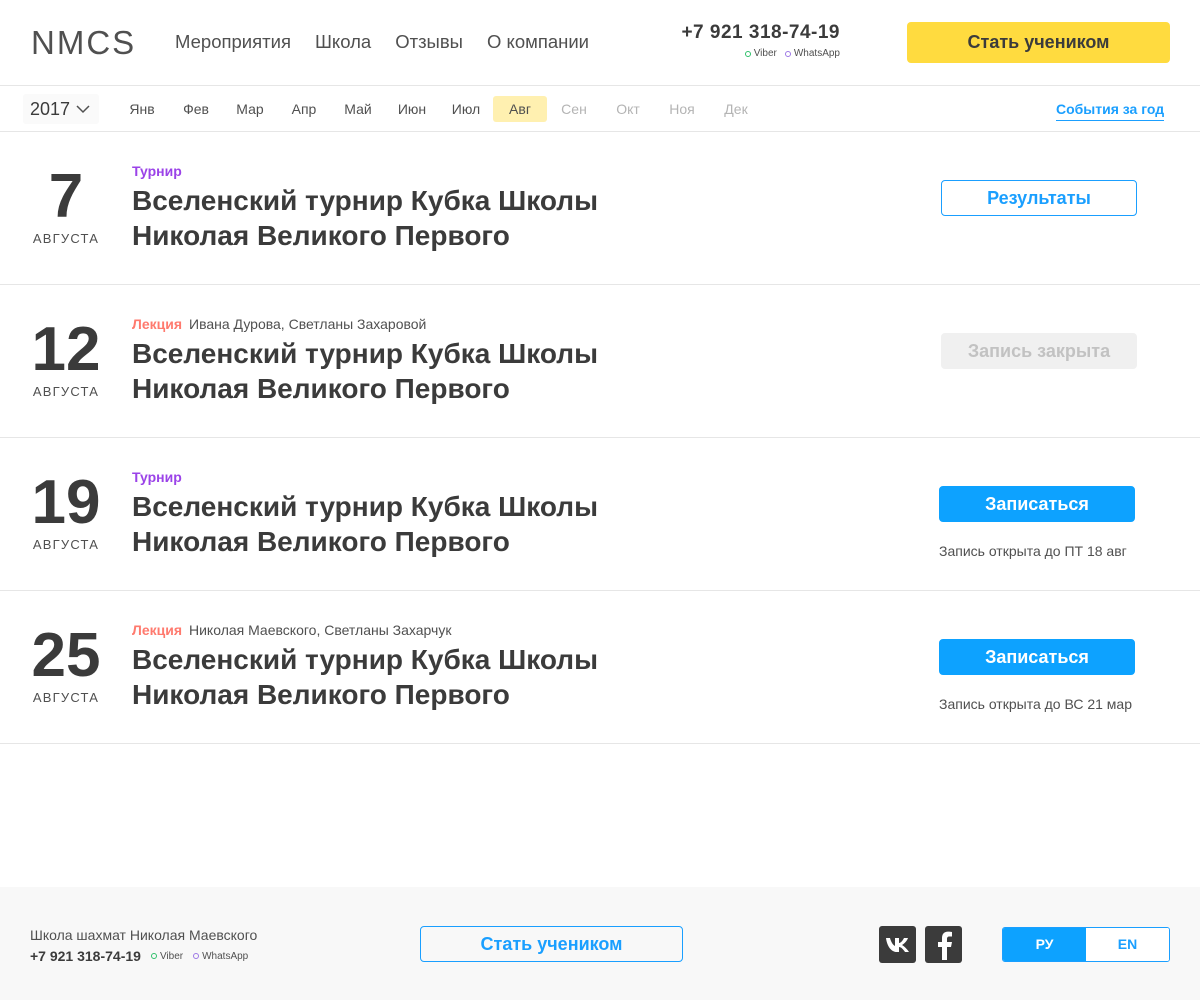 The image size is (1200, 1000). I want to click on facebook-glyph, so click(944, 945).